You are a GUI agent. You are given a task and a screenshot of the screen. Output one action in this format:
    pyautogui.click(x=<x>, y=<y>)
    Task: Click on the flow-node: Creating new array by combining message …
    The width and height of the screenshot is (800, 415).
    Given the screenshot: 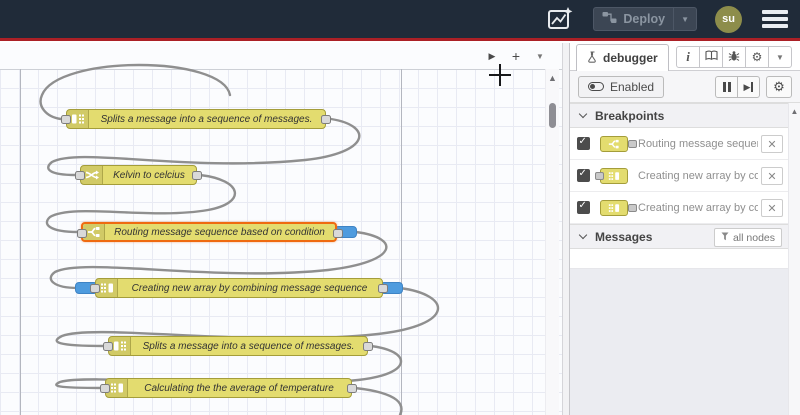 What is the action you would take?
    pyautogui.click(x=239, y=288)
    